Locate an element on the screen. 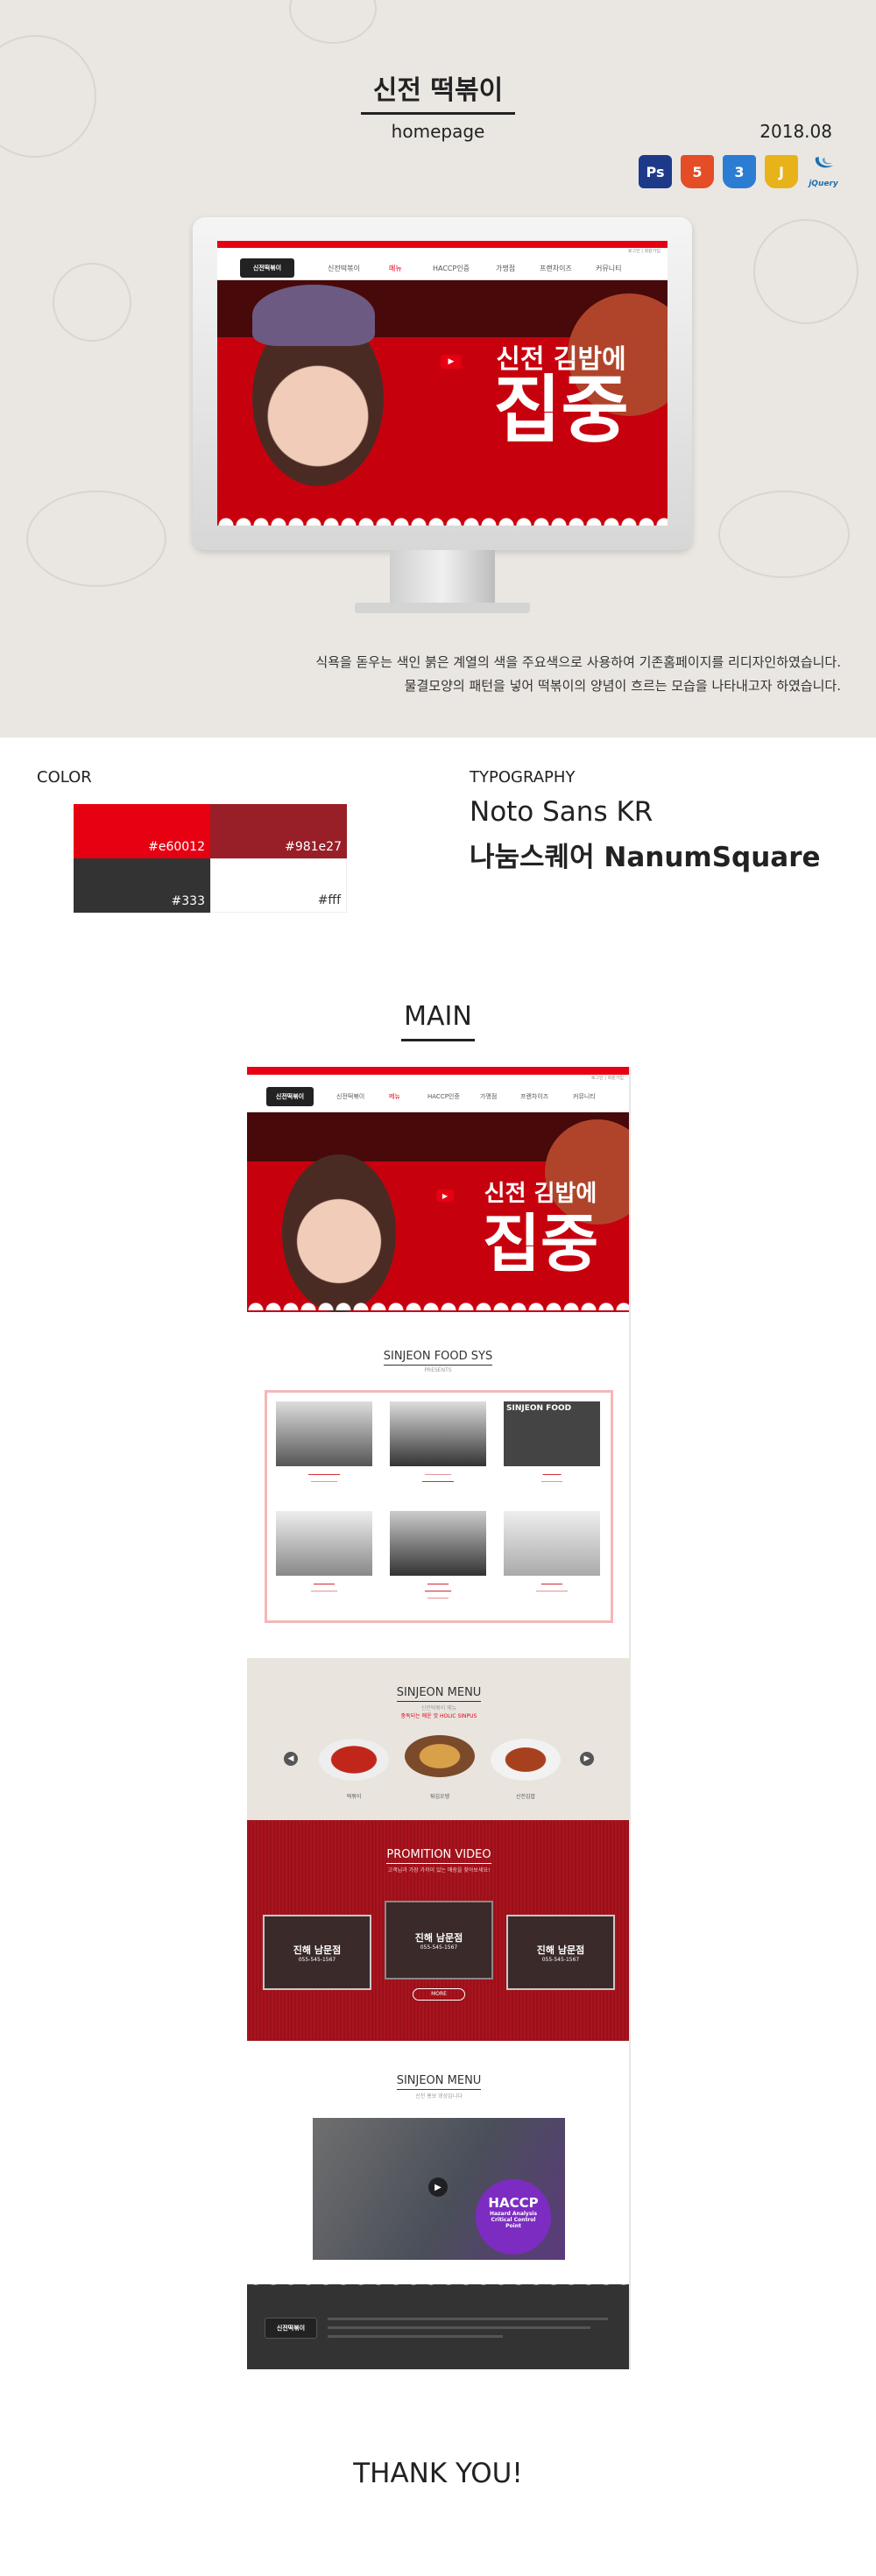  title-underline is located at coordinates (438, 114).